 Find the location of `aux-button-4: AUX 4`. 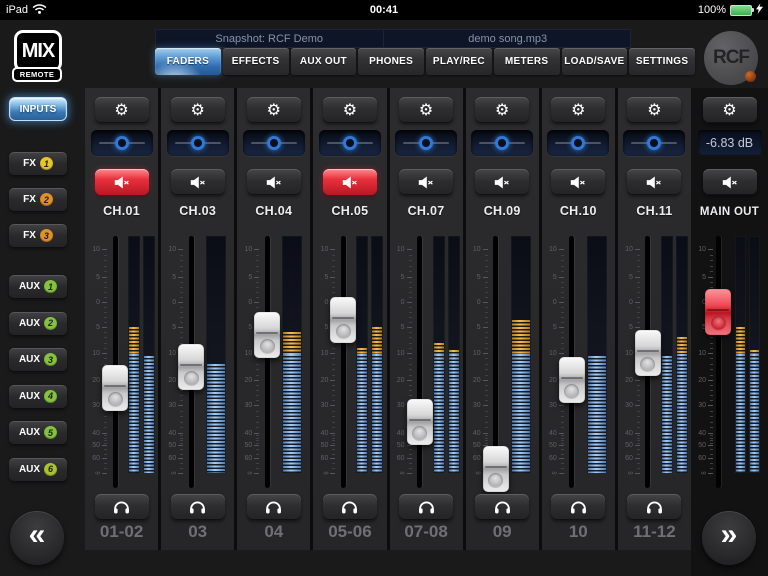

aux-button-4: AUX 4 is located at coordinates (38, 396).